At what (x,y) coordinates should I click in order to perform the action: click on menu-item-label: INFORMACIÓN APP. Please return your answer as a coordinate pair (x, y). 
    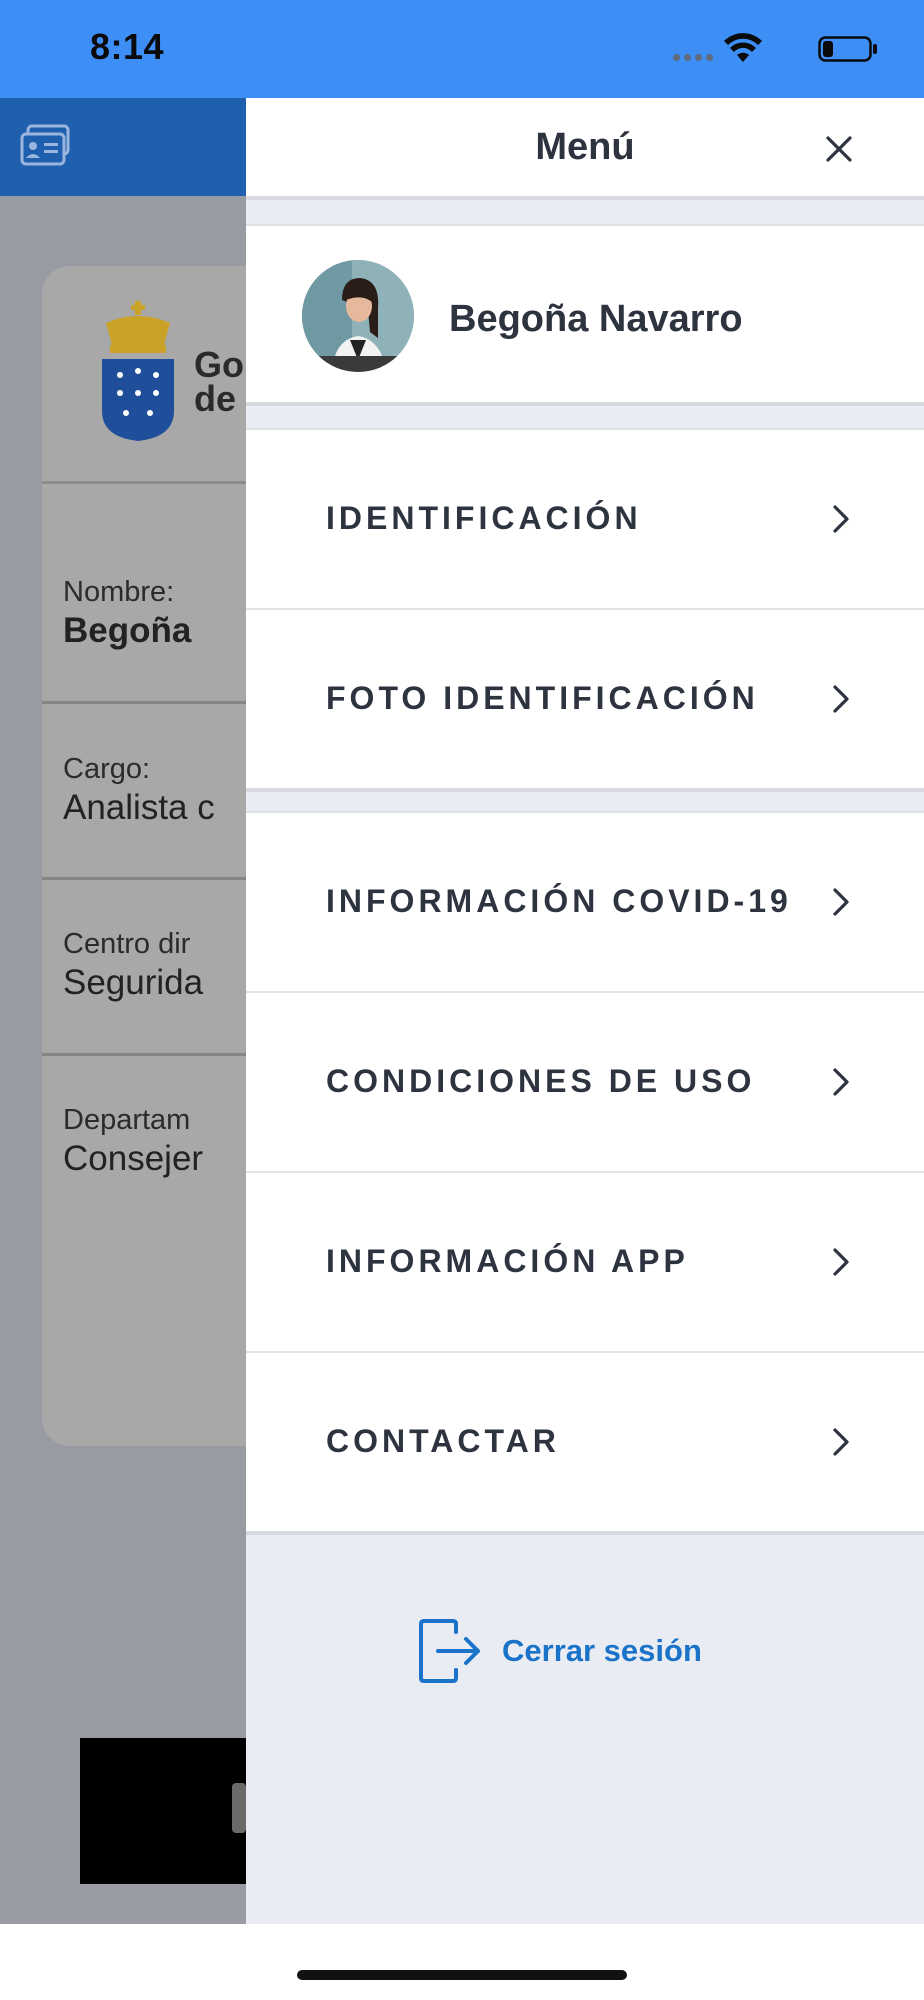
    Looking at the image, I should click on (507, 1261).